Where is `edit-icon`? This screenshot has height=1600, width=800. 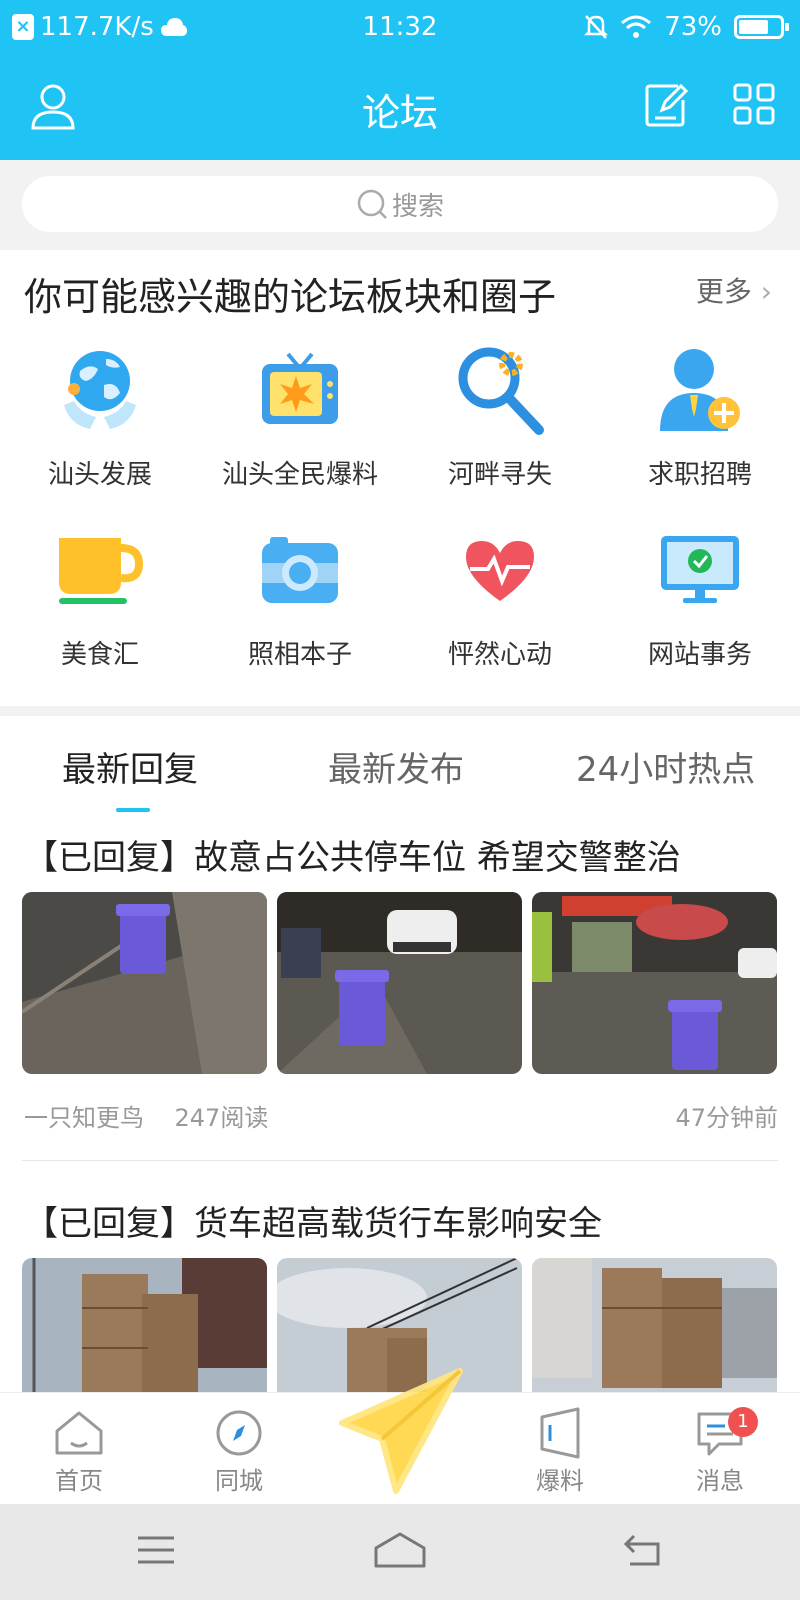 edit-icon is located at coordinates (666, 107).